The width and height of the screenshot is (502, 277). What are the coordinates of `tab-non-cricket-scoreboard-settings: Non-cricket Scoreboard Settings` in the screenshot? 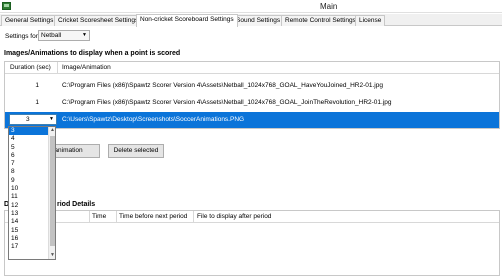 It's located at (187, 20).